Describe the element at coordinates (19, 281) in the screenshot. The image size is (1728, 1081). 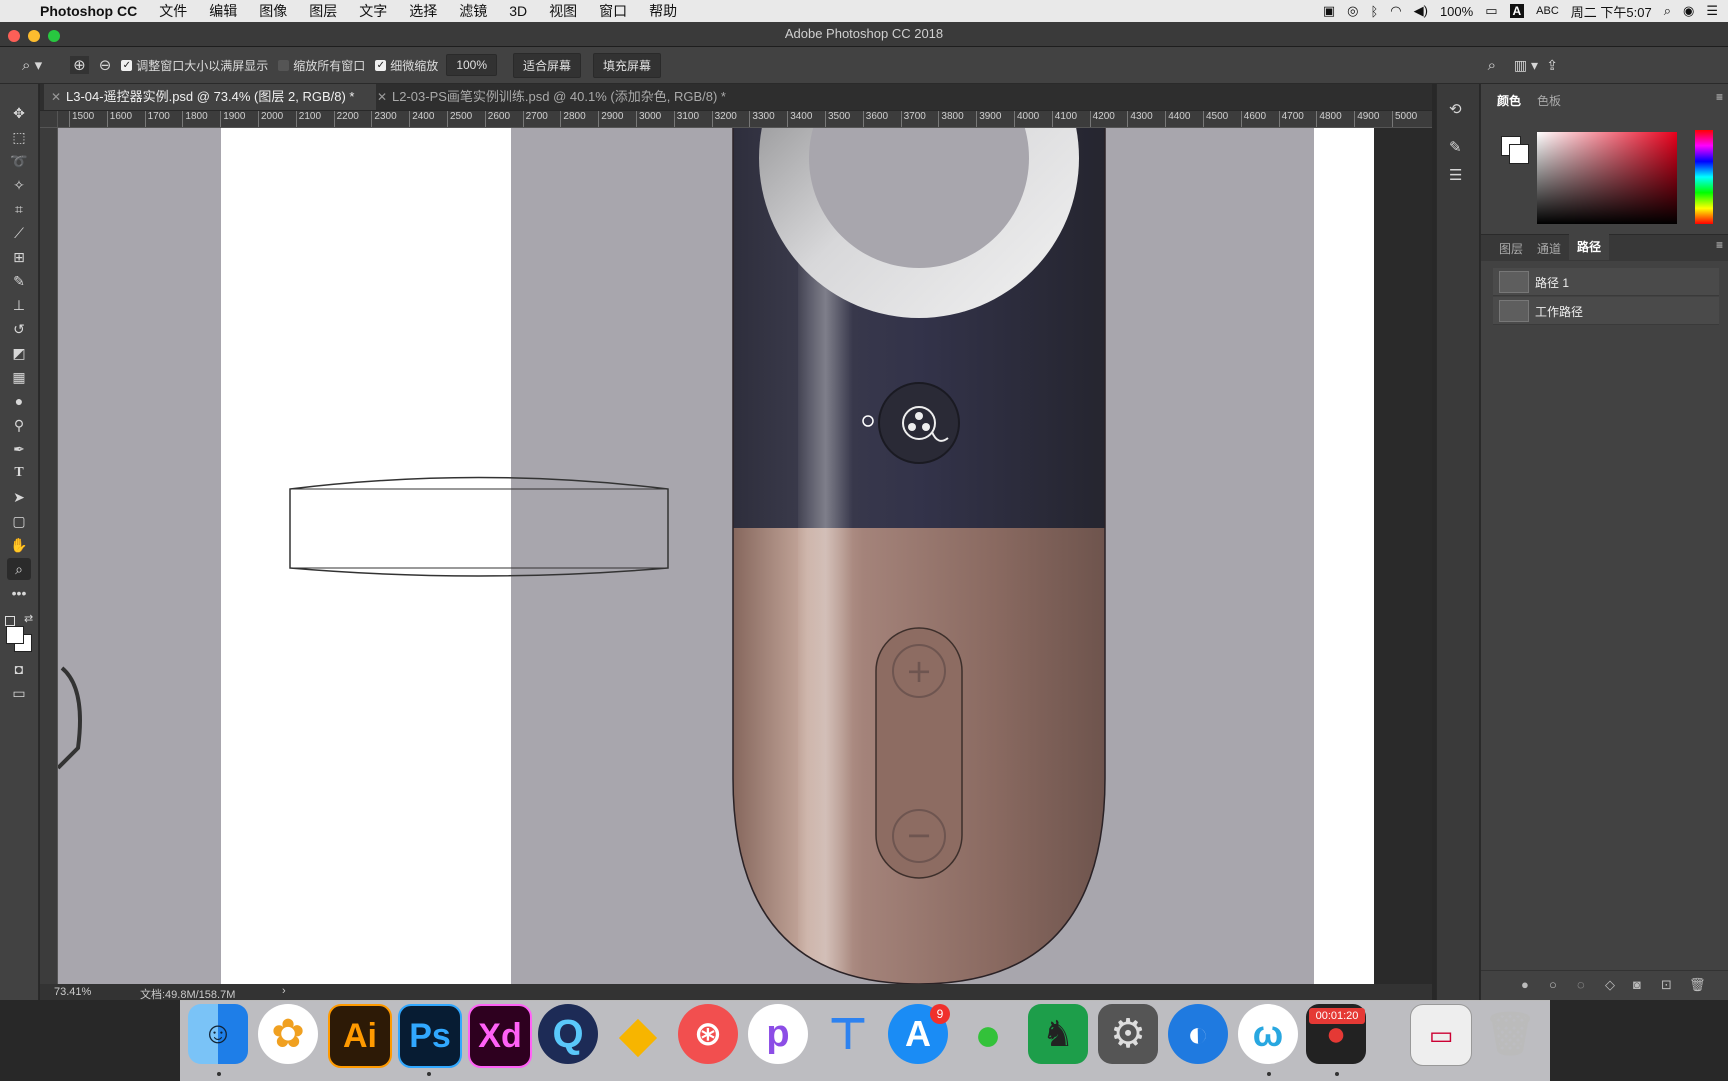
I see `brush-tool-icon: ✎` at that location.